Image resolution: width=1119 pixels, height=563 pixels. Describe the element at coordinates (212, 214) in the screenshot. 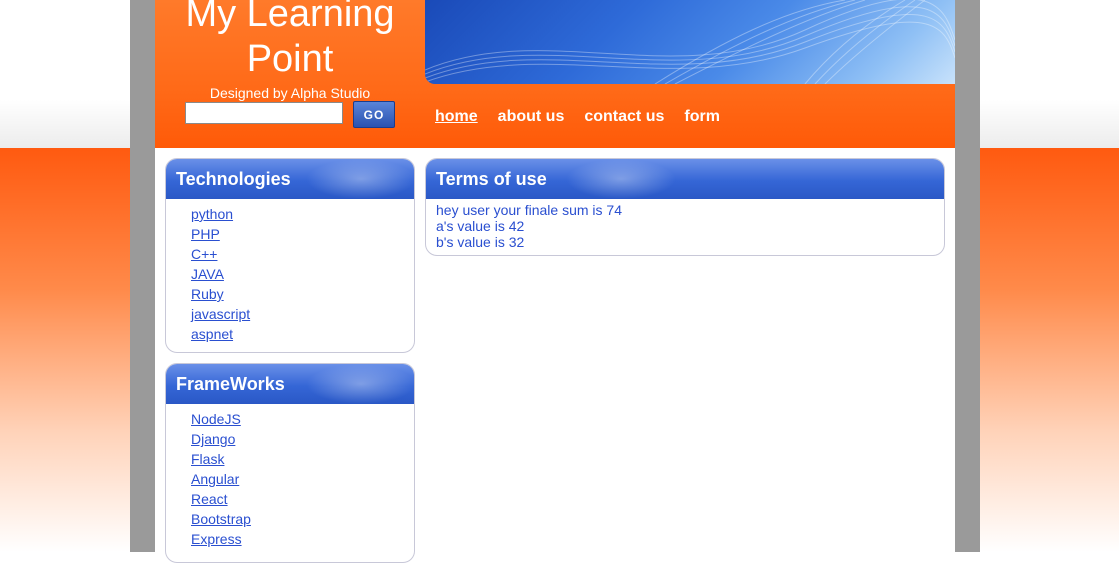

I see `technology-link-python: python` at that location.